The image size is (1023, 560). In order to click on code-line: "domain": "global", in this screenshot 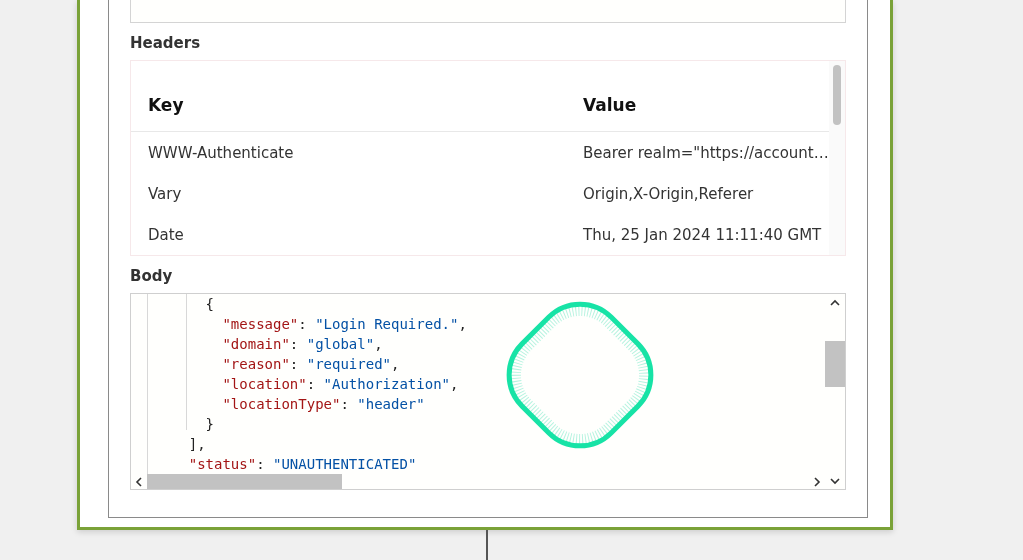, I will do `click(302, 344)`.